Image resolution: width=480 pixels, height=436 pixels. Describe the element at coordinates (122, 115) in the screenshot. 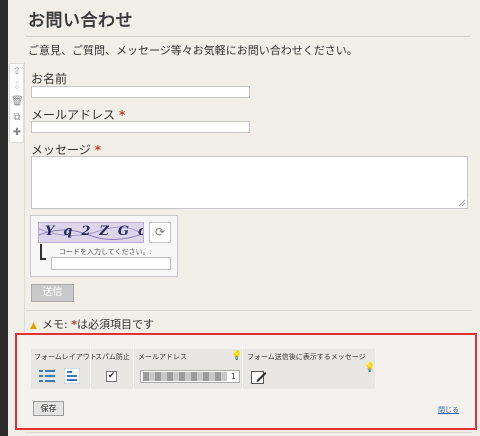

I see `email-required-mark: *` at that location.